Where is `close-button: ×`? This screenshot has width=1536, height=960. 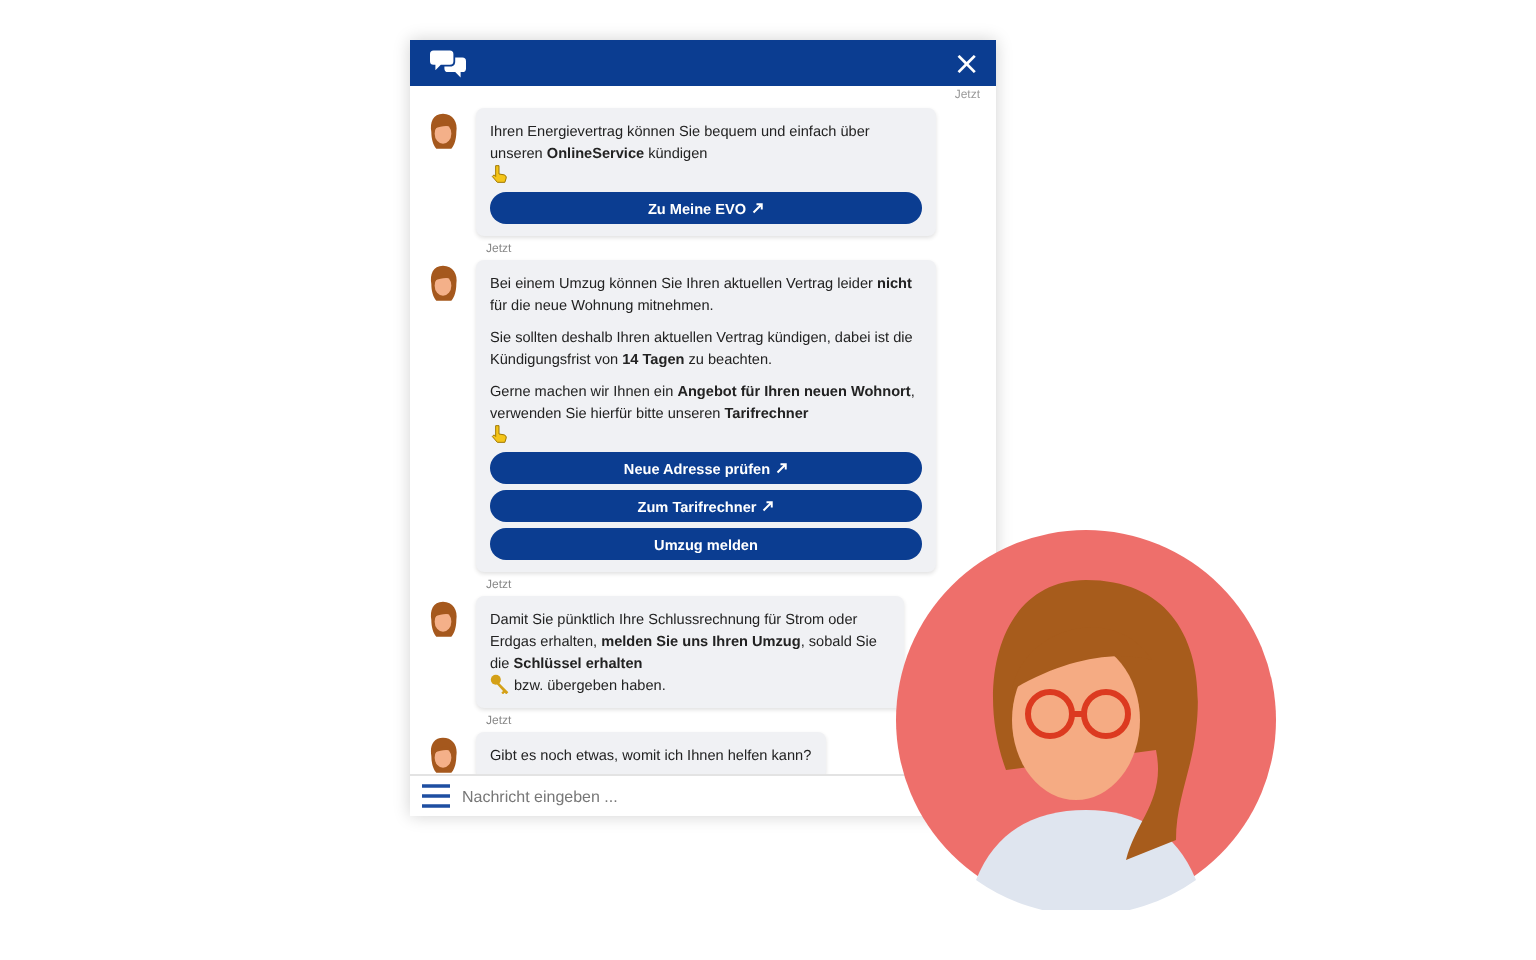
close-button: × is located at coordinates (966, 63).